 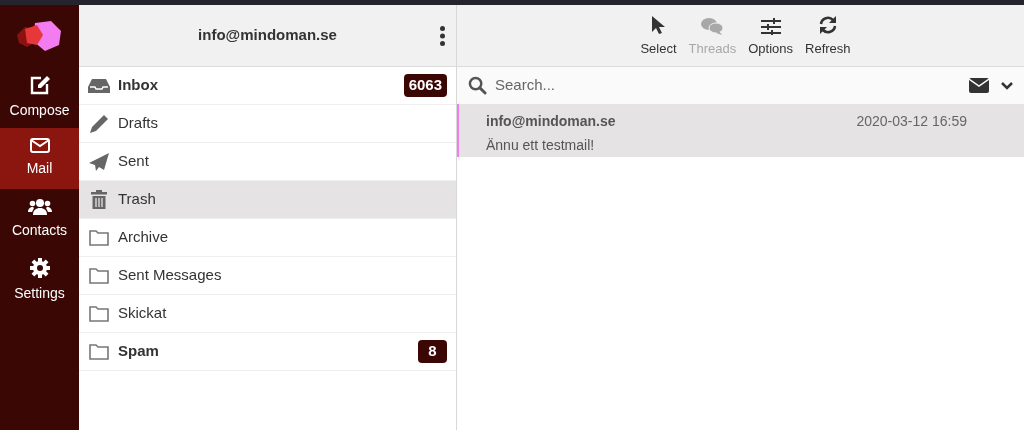 I want to click on account-title: info@mindoman.se, so click(x=267, y=35).